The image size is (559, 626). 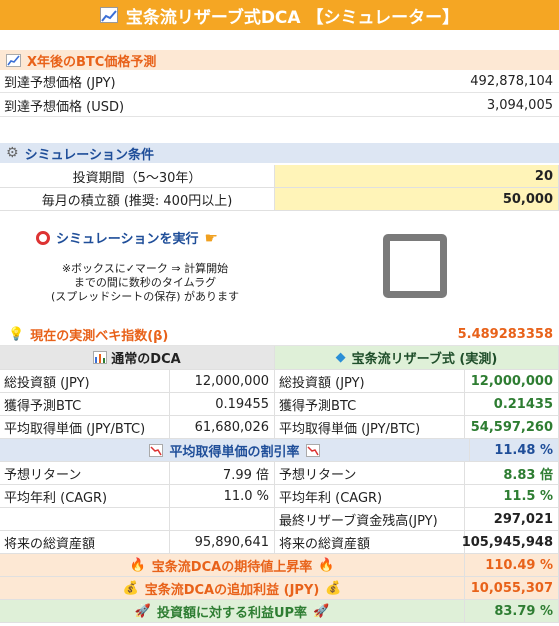 What do you see at coordinates (279, 82) in the screenshot?
I see `btc-price-jpy-row: 到達予想価格 (JPY) 492,878,104` at bounding box center [279, 82].